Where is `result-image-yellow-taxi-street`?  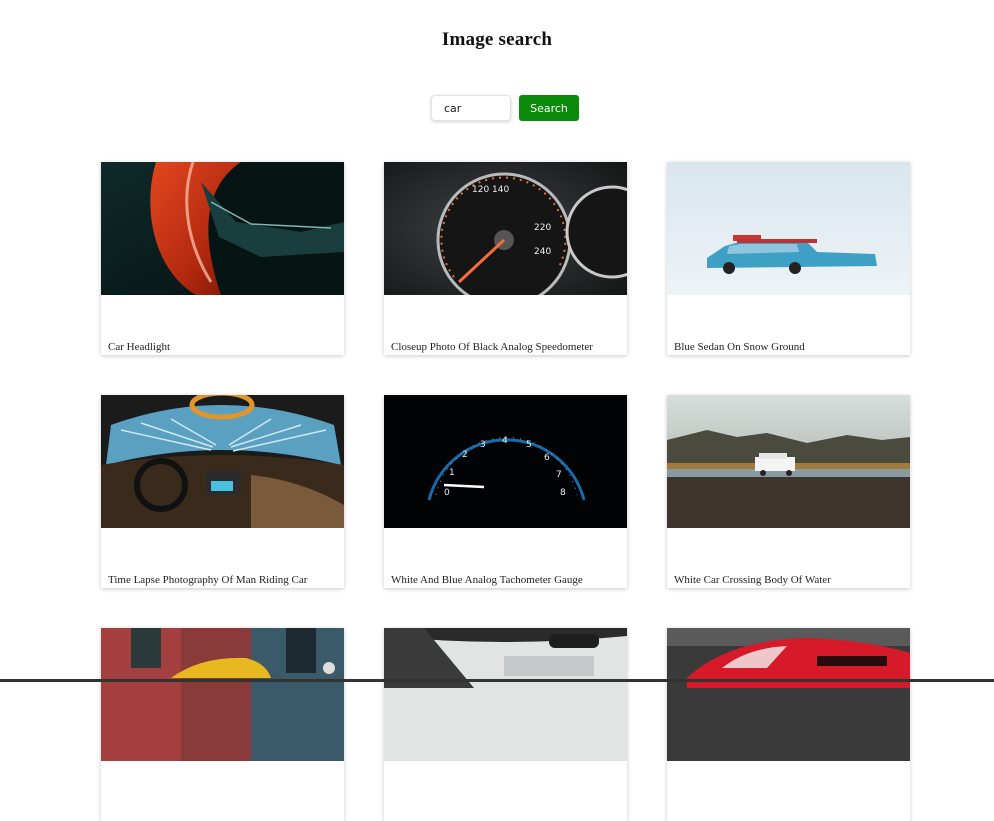 result-image-yellow-taxi-street is located at coordinates (222, 694).